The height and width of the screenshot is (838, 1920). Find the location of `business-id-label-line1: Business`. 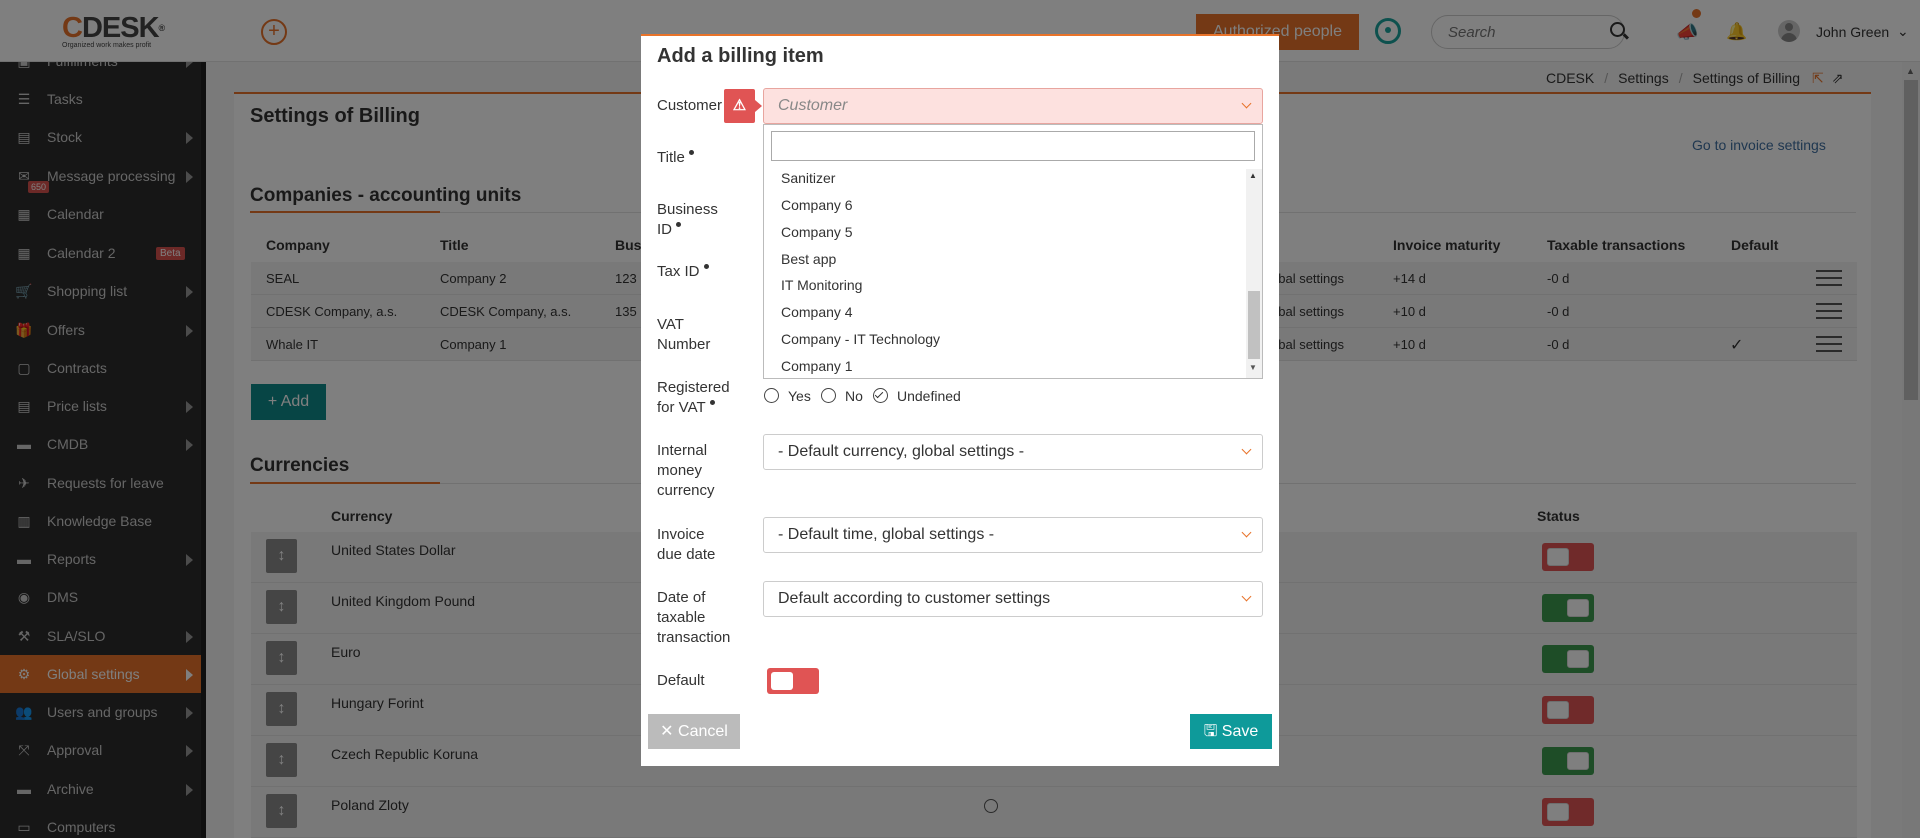

business-id-label-line1: Business is located at coordinates (687, 209).